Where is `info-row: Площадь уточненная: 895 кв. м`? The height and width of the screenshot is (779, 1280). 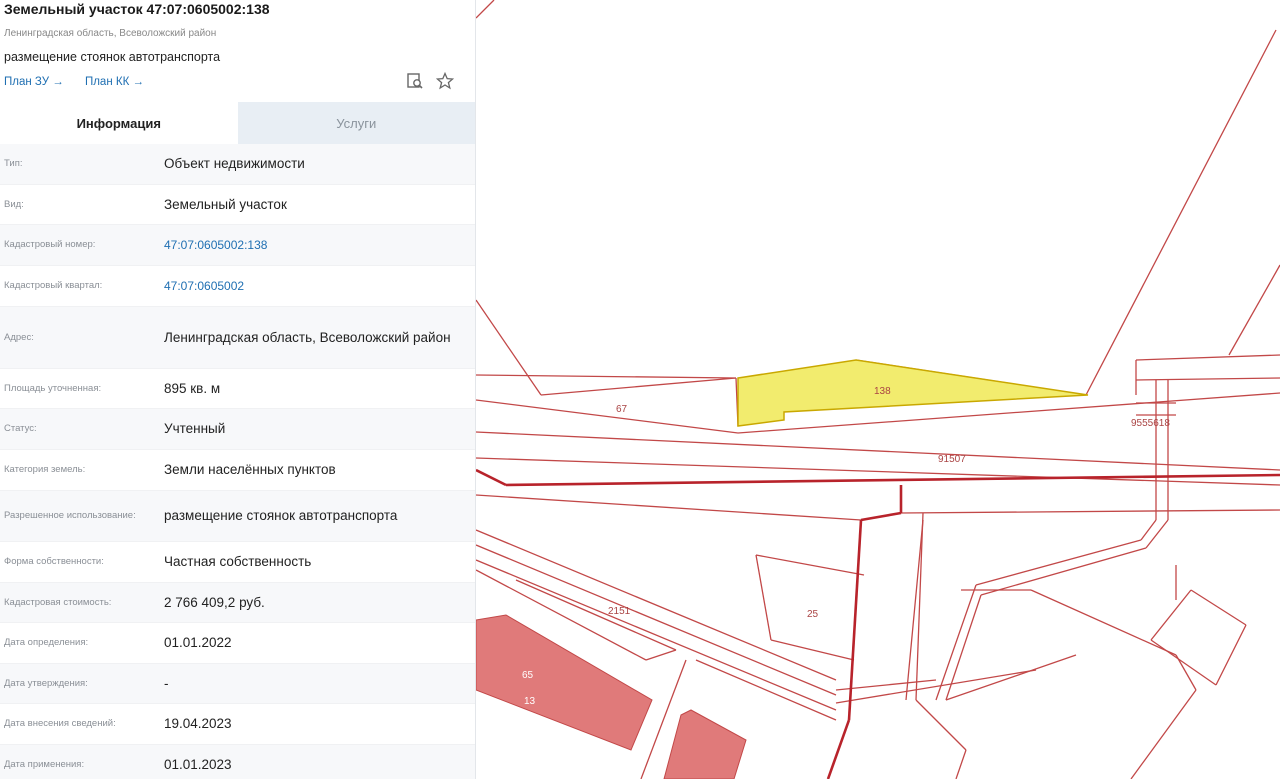
info-row: Площадь уточненная: 895 кв. м is located at coordinates (237, 389).